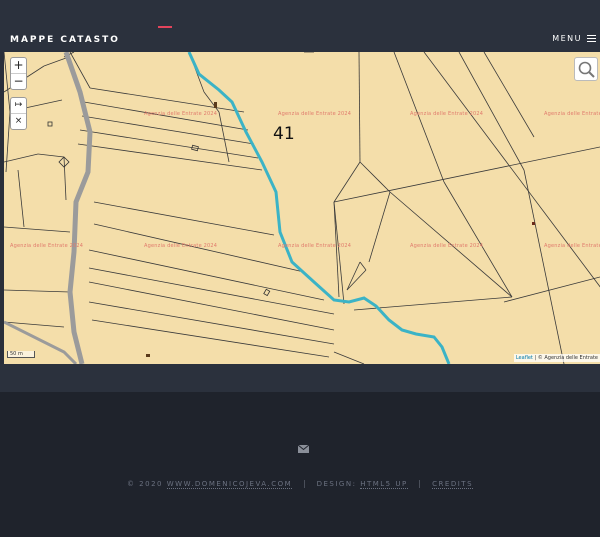  What do you see at coordinates (65, 40) in the screenshot?
I see `site-brand: MAPPE CATASTO` at bounding box center [65, 40].